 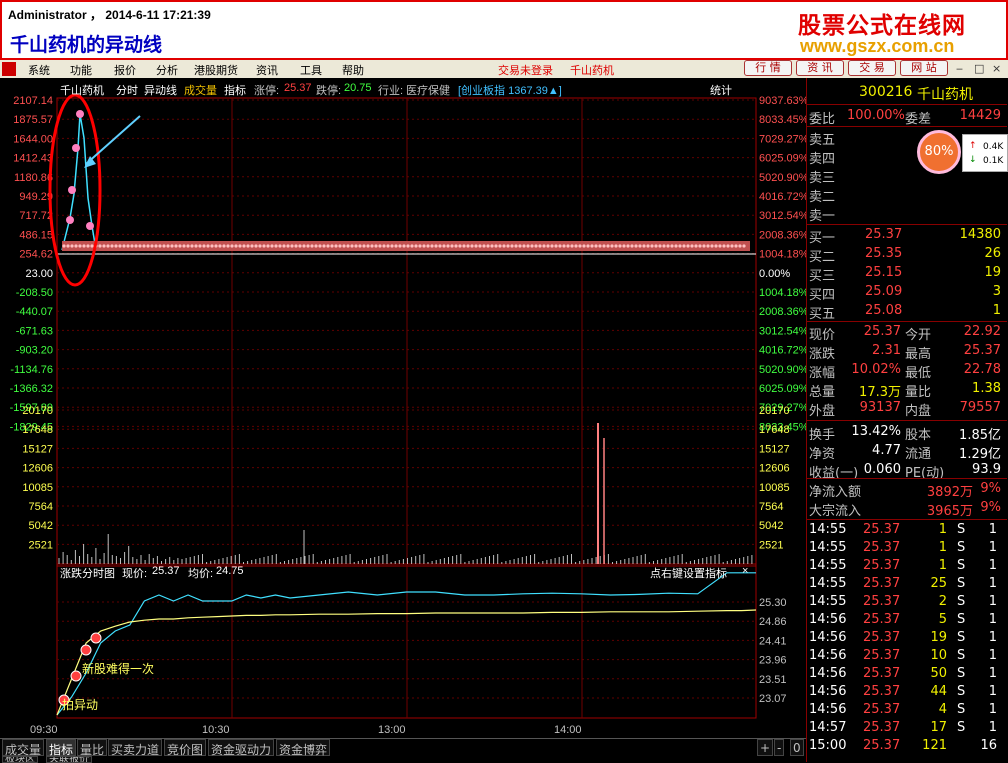 I want to click on chart-indicator-label: 指标, so click(x=235, y=90).